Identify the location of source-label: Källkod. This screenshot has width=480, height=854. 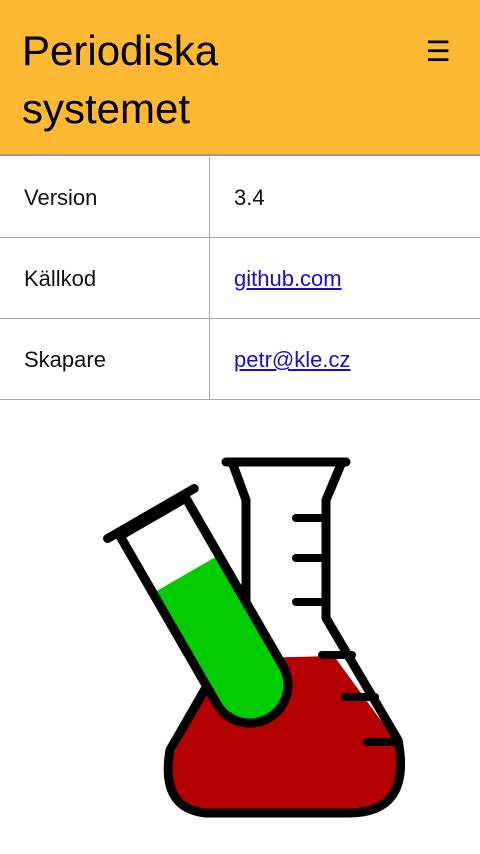
(60, 278).